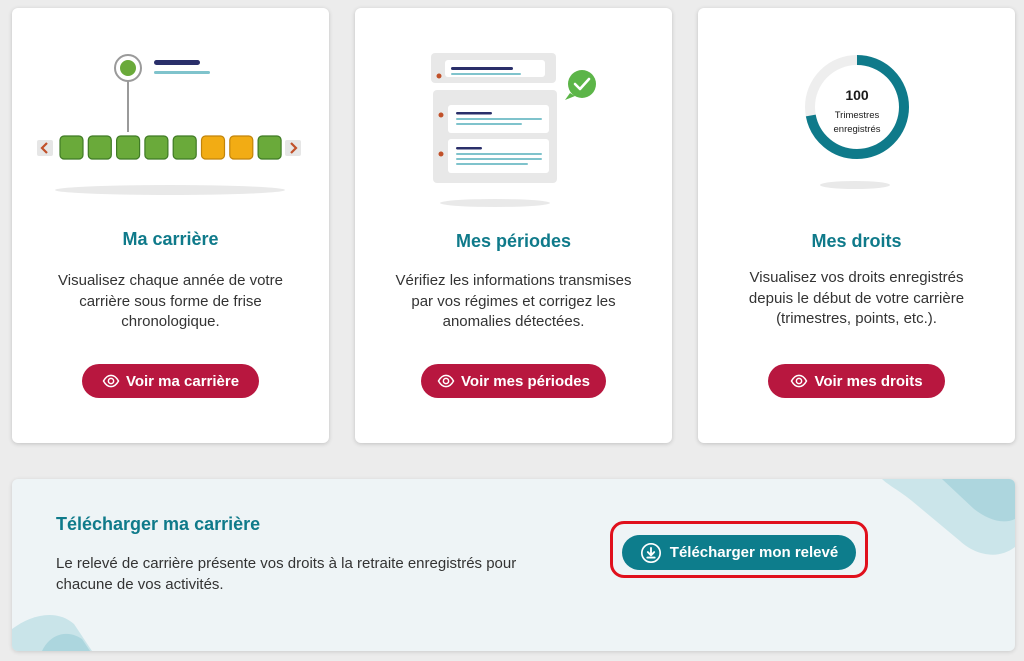  I want to click on card-title: Mes droits, so click(856, 241).